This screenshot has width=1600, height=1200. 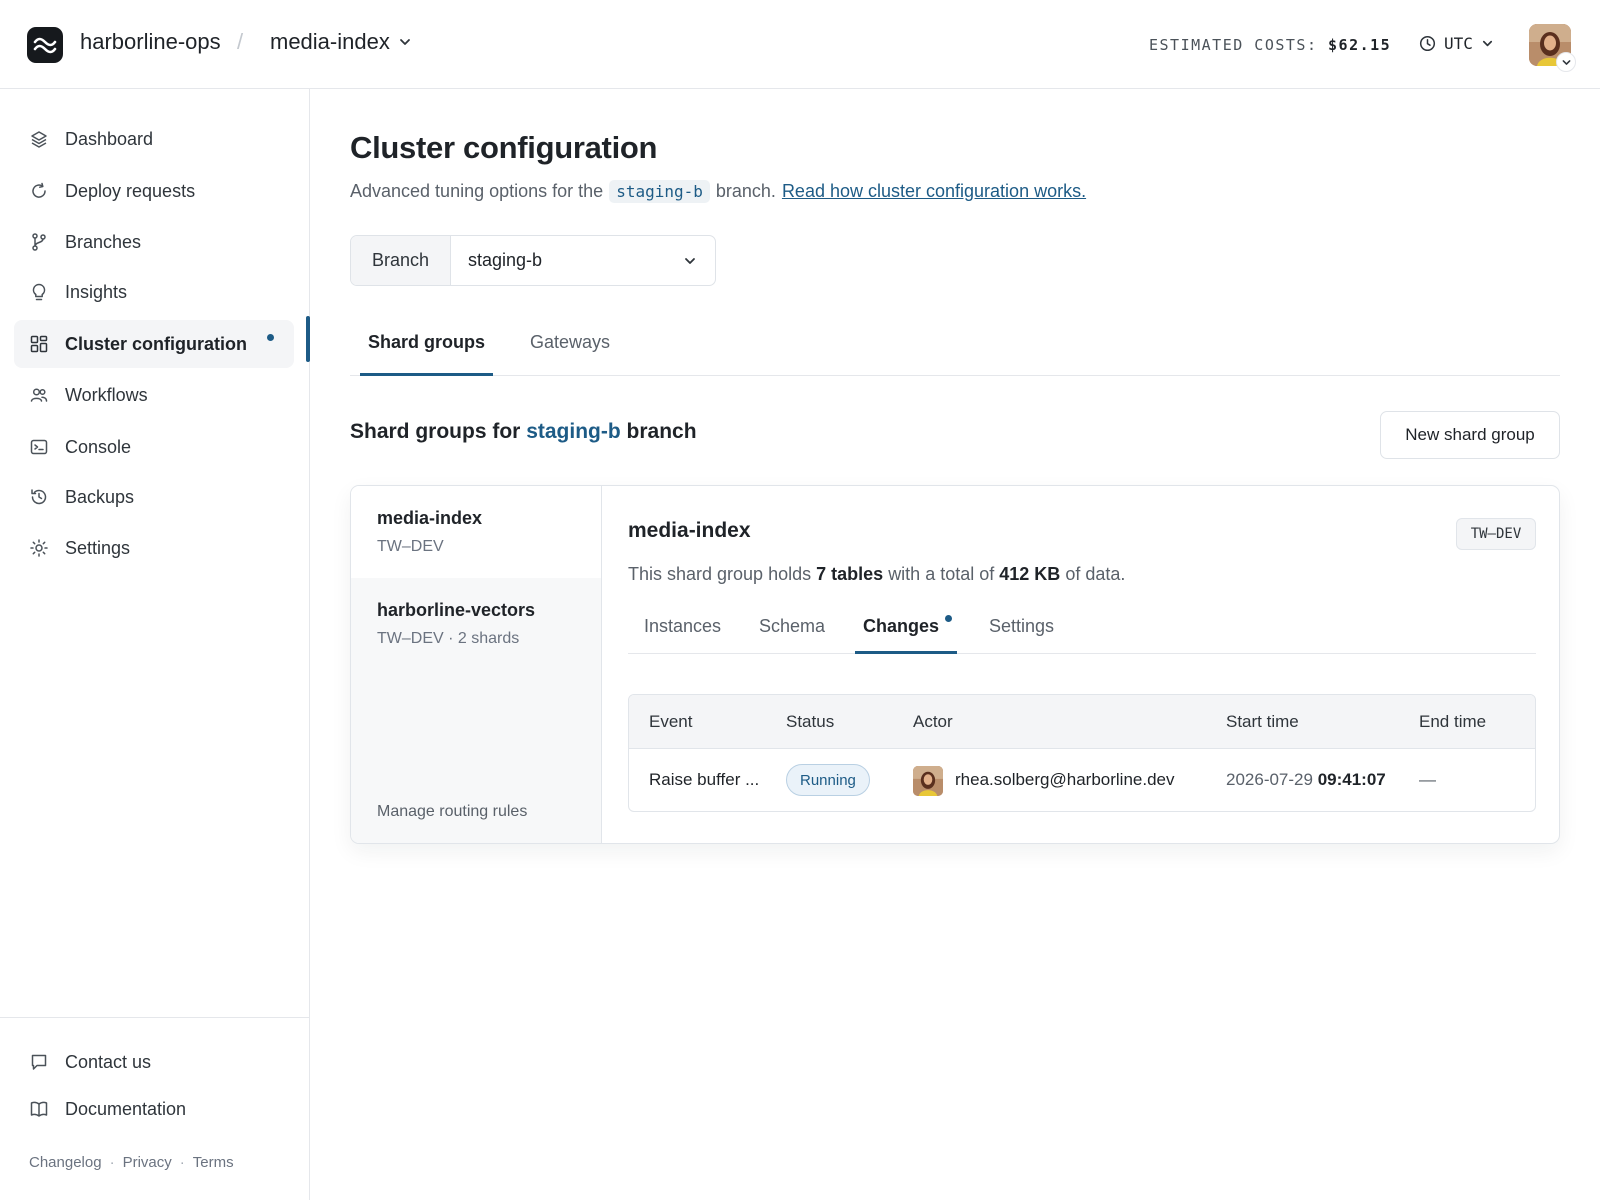 What do you see at coordinates (109, 138) in the screenshot?
I see `sidebar-item-label: Dashboard` at bounding box center [109, 138].